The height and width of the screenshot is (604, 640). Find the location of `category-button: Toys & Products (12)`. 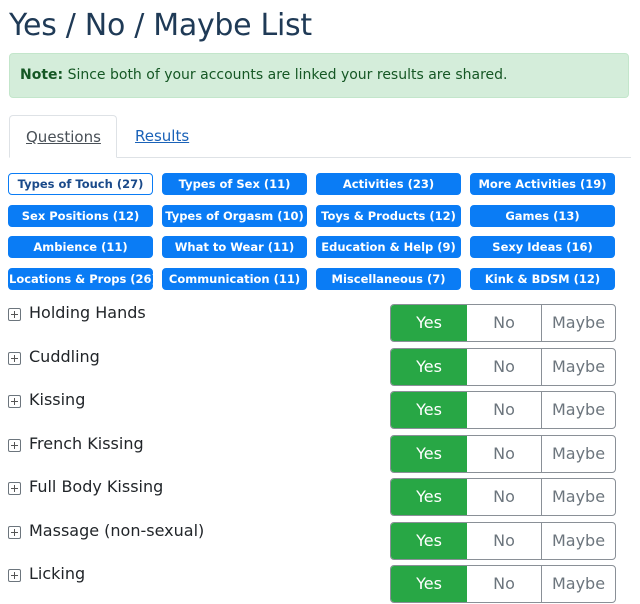

category-button: Toys & Products (12) is located at coordinates (388, 215).